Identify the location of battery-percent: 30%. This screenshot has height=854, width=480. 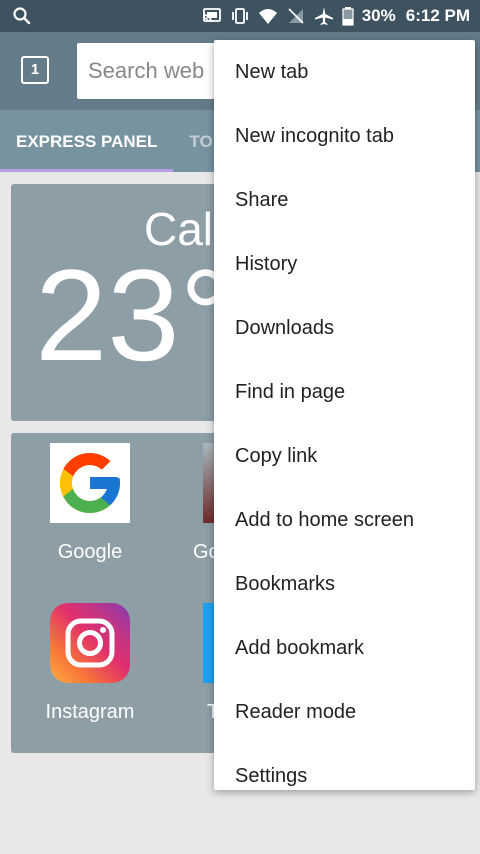
(378, 15).